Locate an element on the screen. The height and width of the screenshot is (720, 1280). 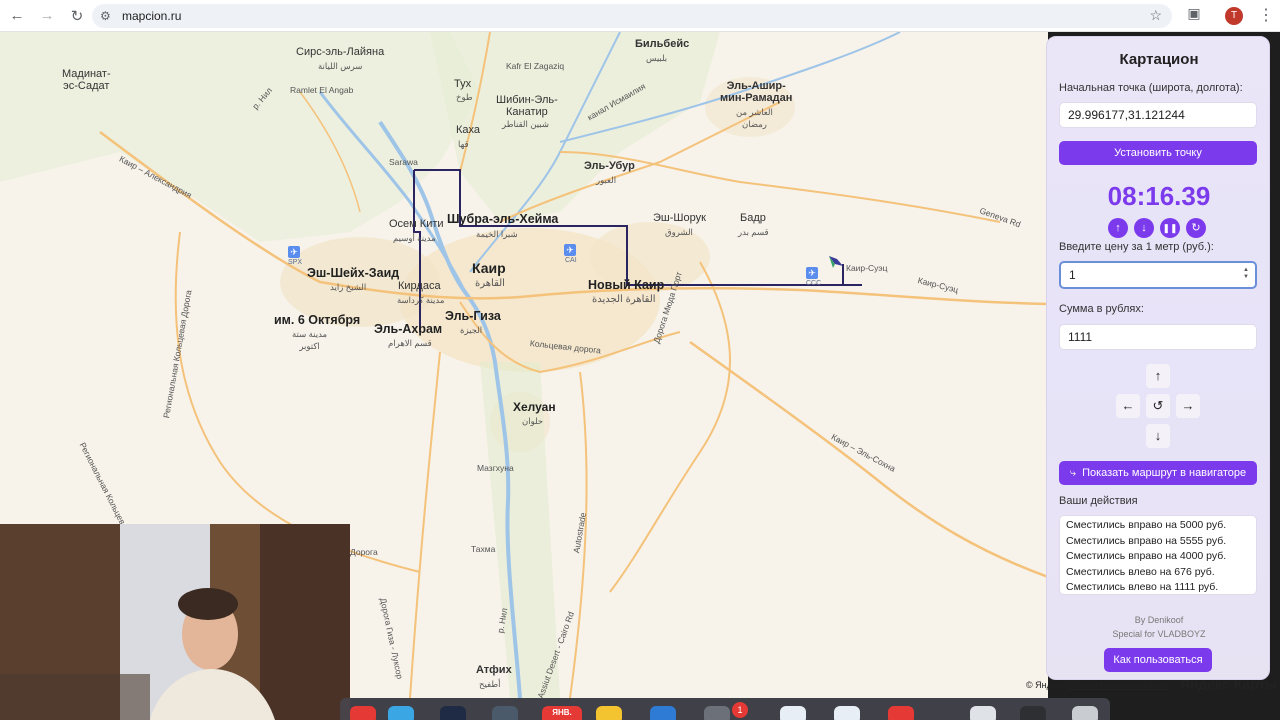
webcam-overlay is located at coordinates (175, 622).